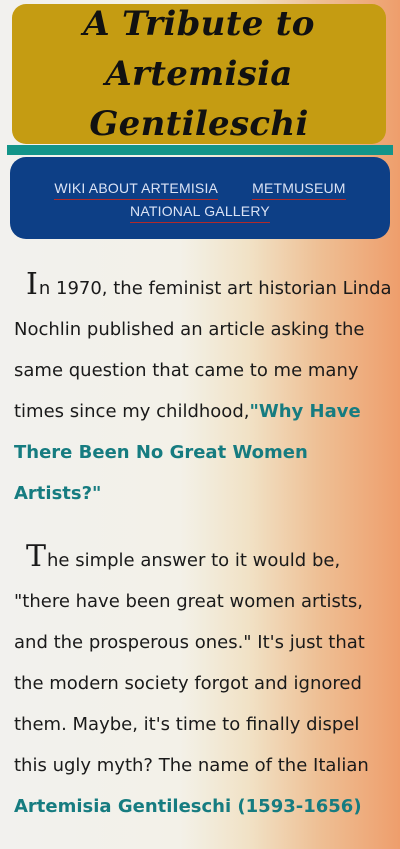 Image resolution: width=400 pixels, height=849 pixels. I want to click on highlight-artist-name: Artemisia Gentileschi (1593-1656), so click(188, 806).